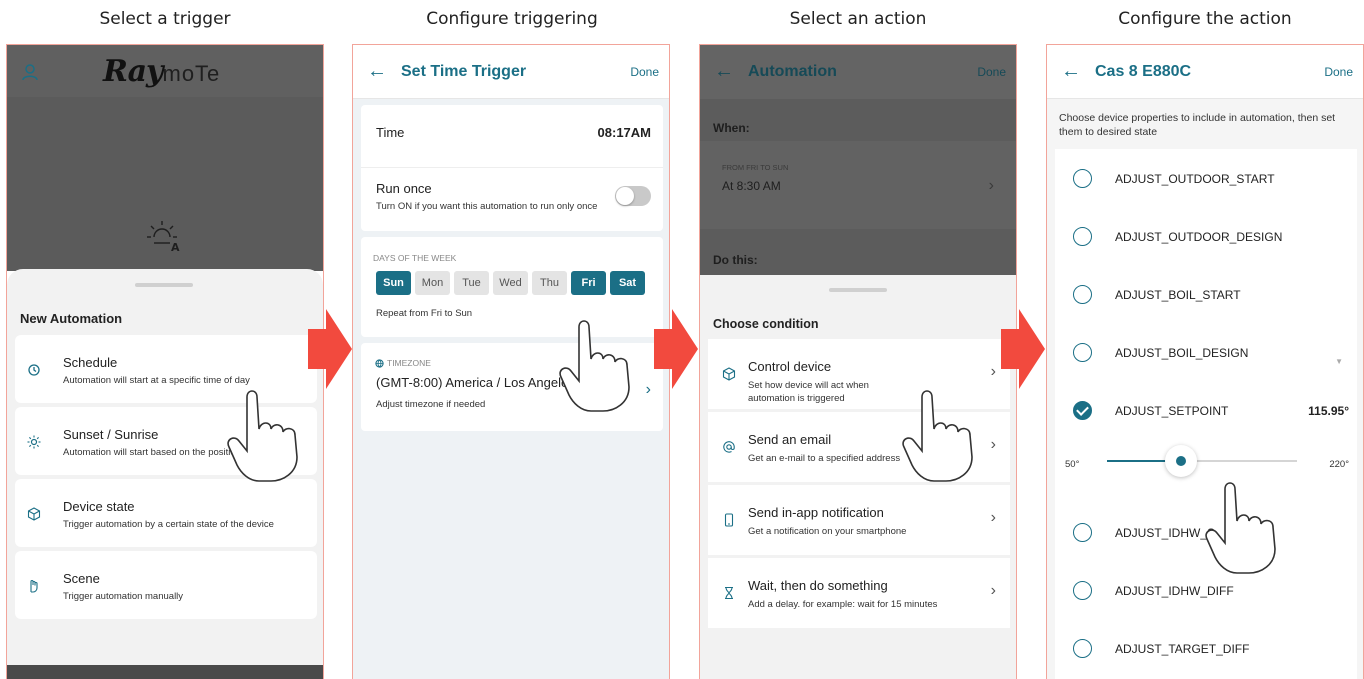 This screenshot has width=1364, height=679. Describe the element at coordinates (1202, 461) in the screenshot. I see `setpoint-slider` at that location.